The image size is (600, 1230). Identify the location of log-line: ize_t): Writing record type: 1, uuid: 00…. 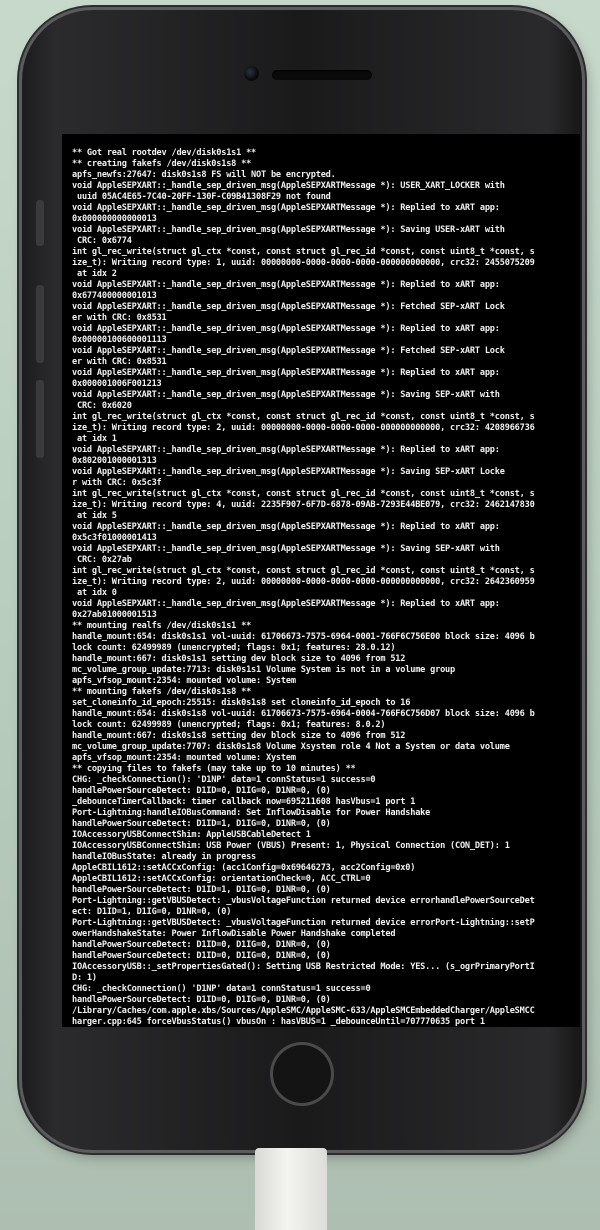
(303, 263).